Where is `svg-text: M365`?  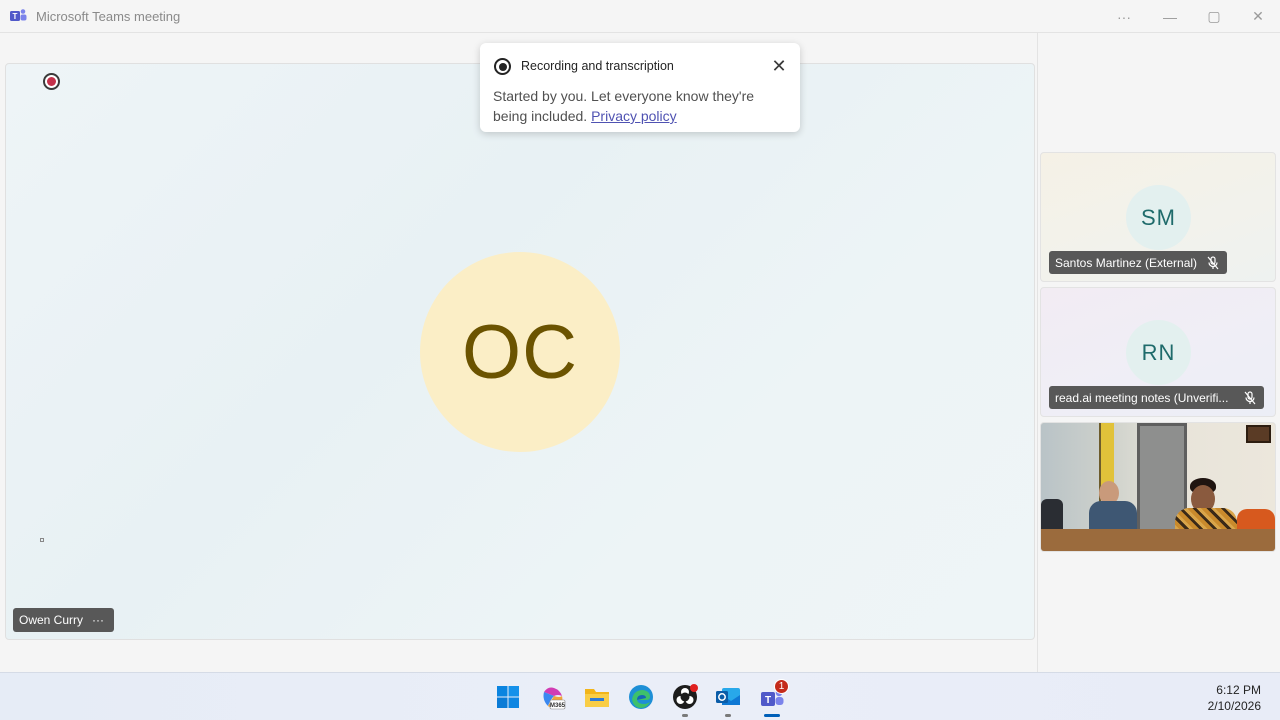
svg-text: M365 is located at coordinates (558, 706).